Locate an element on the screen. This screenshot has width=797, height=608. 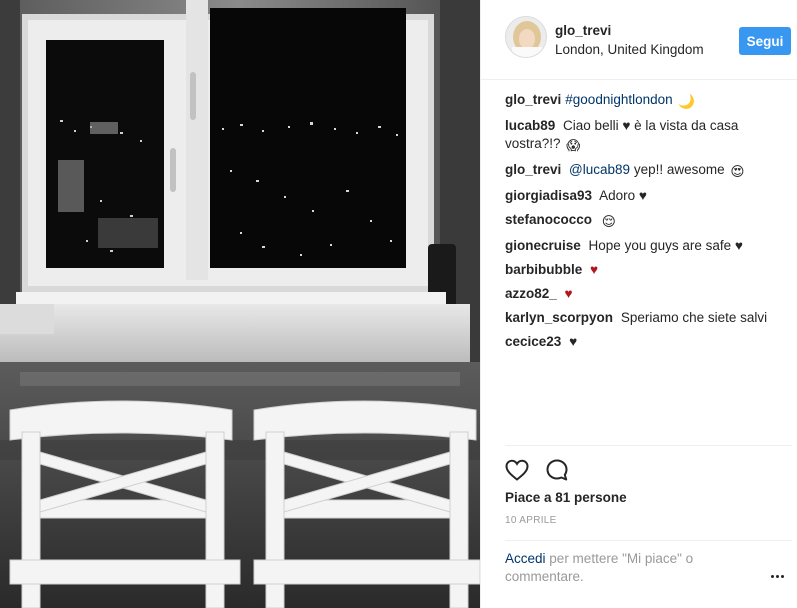
list-item: karlyn_scorpyon Speriamo che siete salvi is located at coordinates (645, 318).